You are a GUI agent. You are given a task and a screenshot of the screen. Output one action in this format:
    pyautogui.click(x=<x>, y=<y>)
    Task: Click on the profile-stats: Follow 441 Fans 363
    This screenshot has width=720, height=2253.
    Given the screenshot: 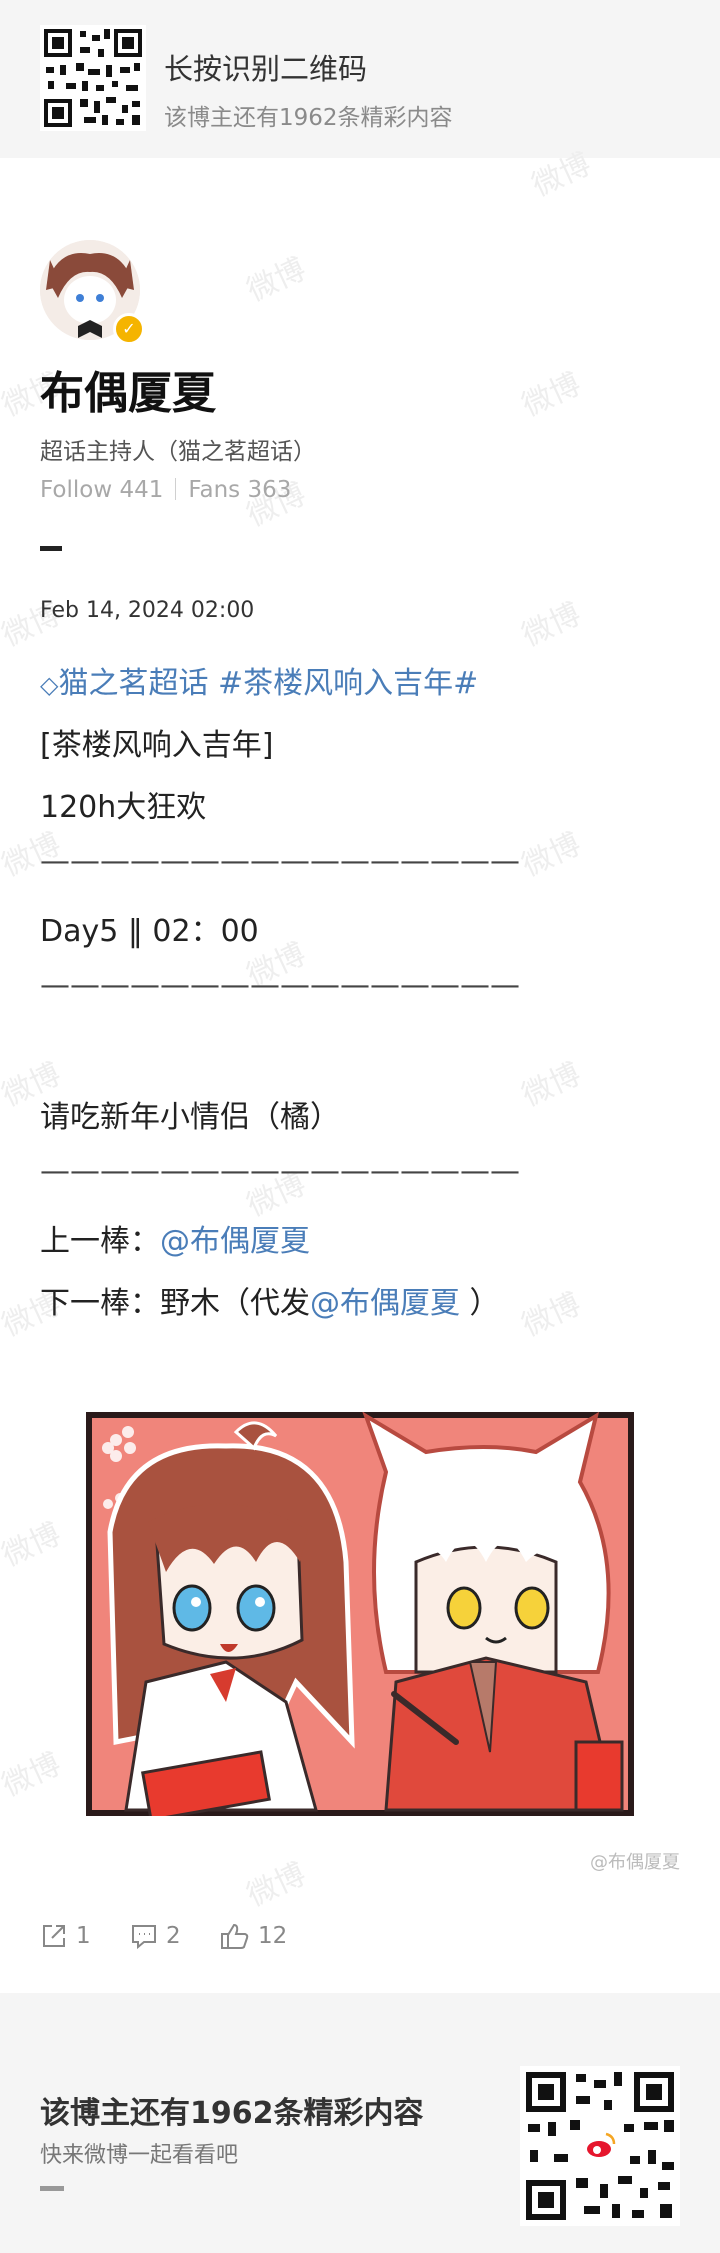 What is the action you would take?
    pyautogui.click(x=165, y=490)
    